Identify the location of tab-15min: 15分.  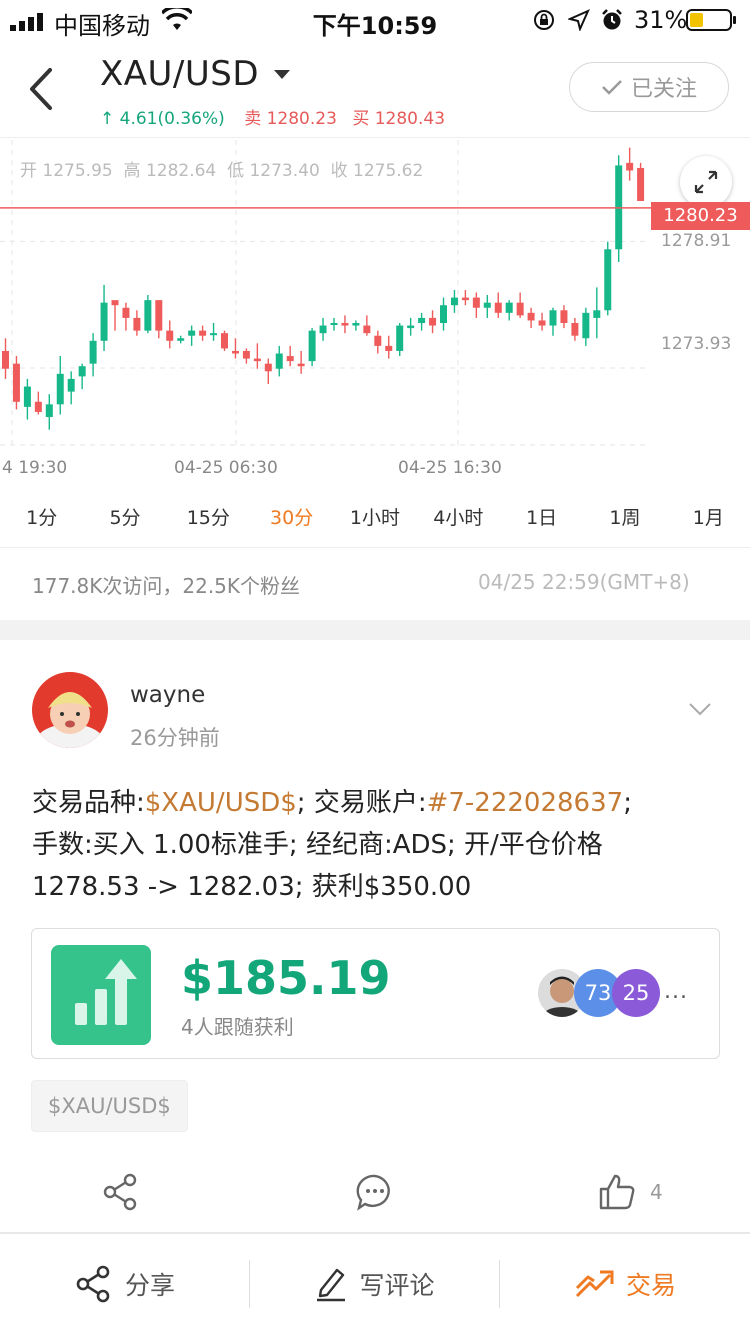
(208, 522).